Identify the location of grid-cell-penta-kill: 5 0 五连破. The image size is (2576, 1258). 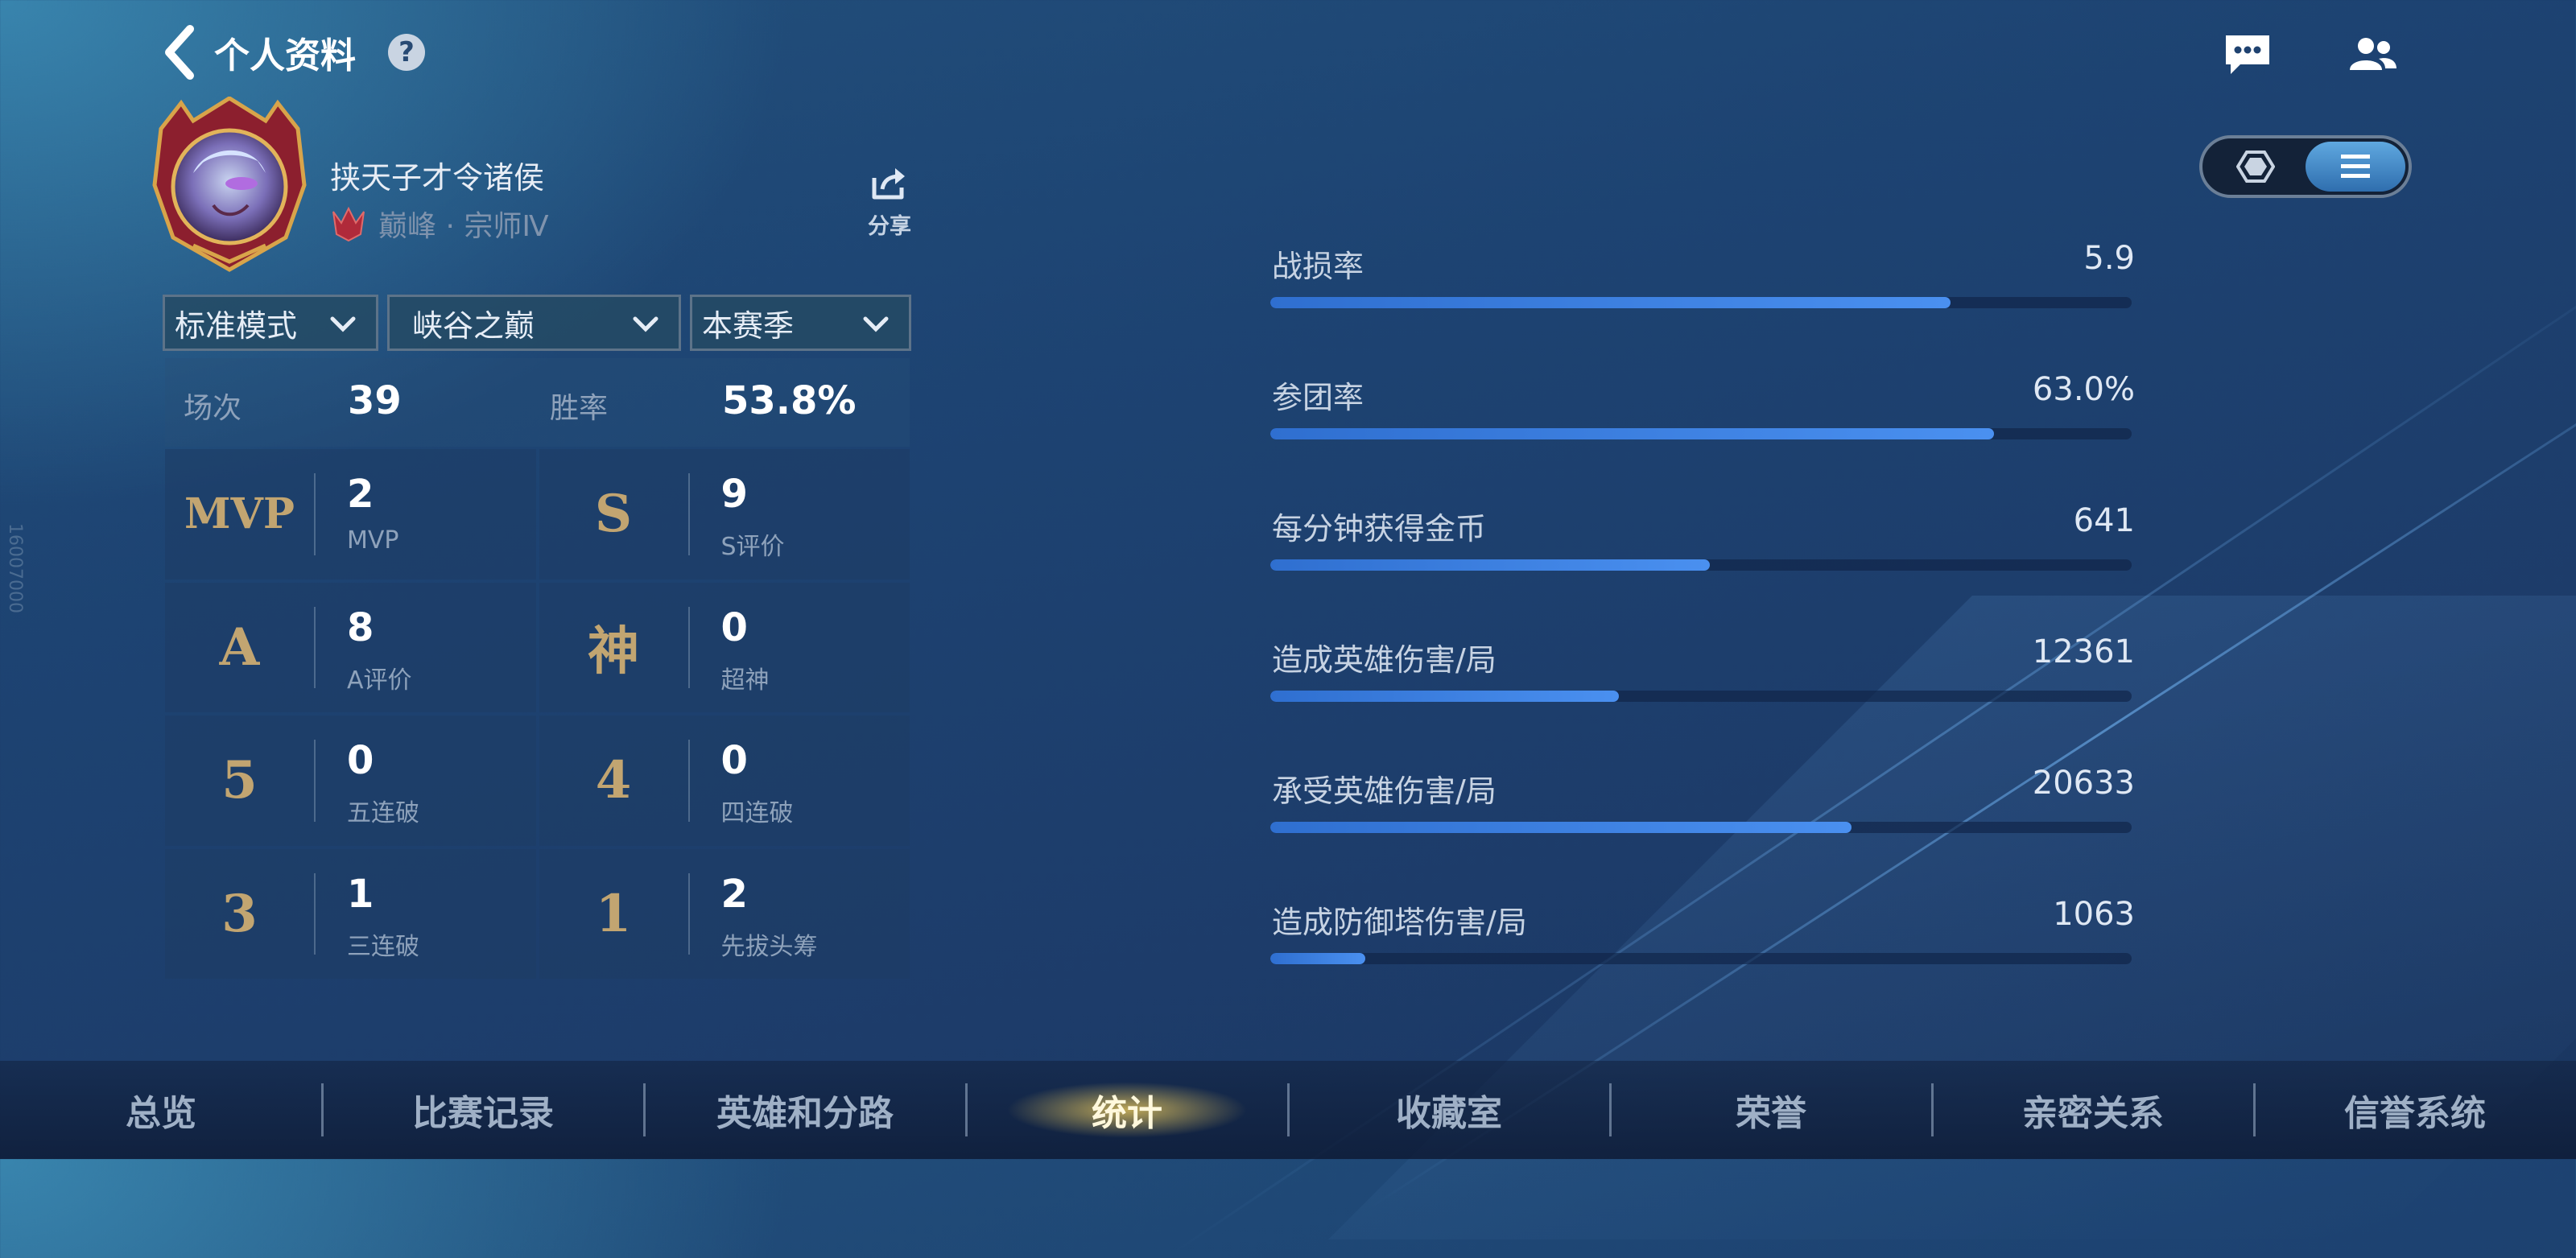
(350, 781).